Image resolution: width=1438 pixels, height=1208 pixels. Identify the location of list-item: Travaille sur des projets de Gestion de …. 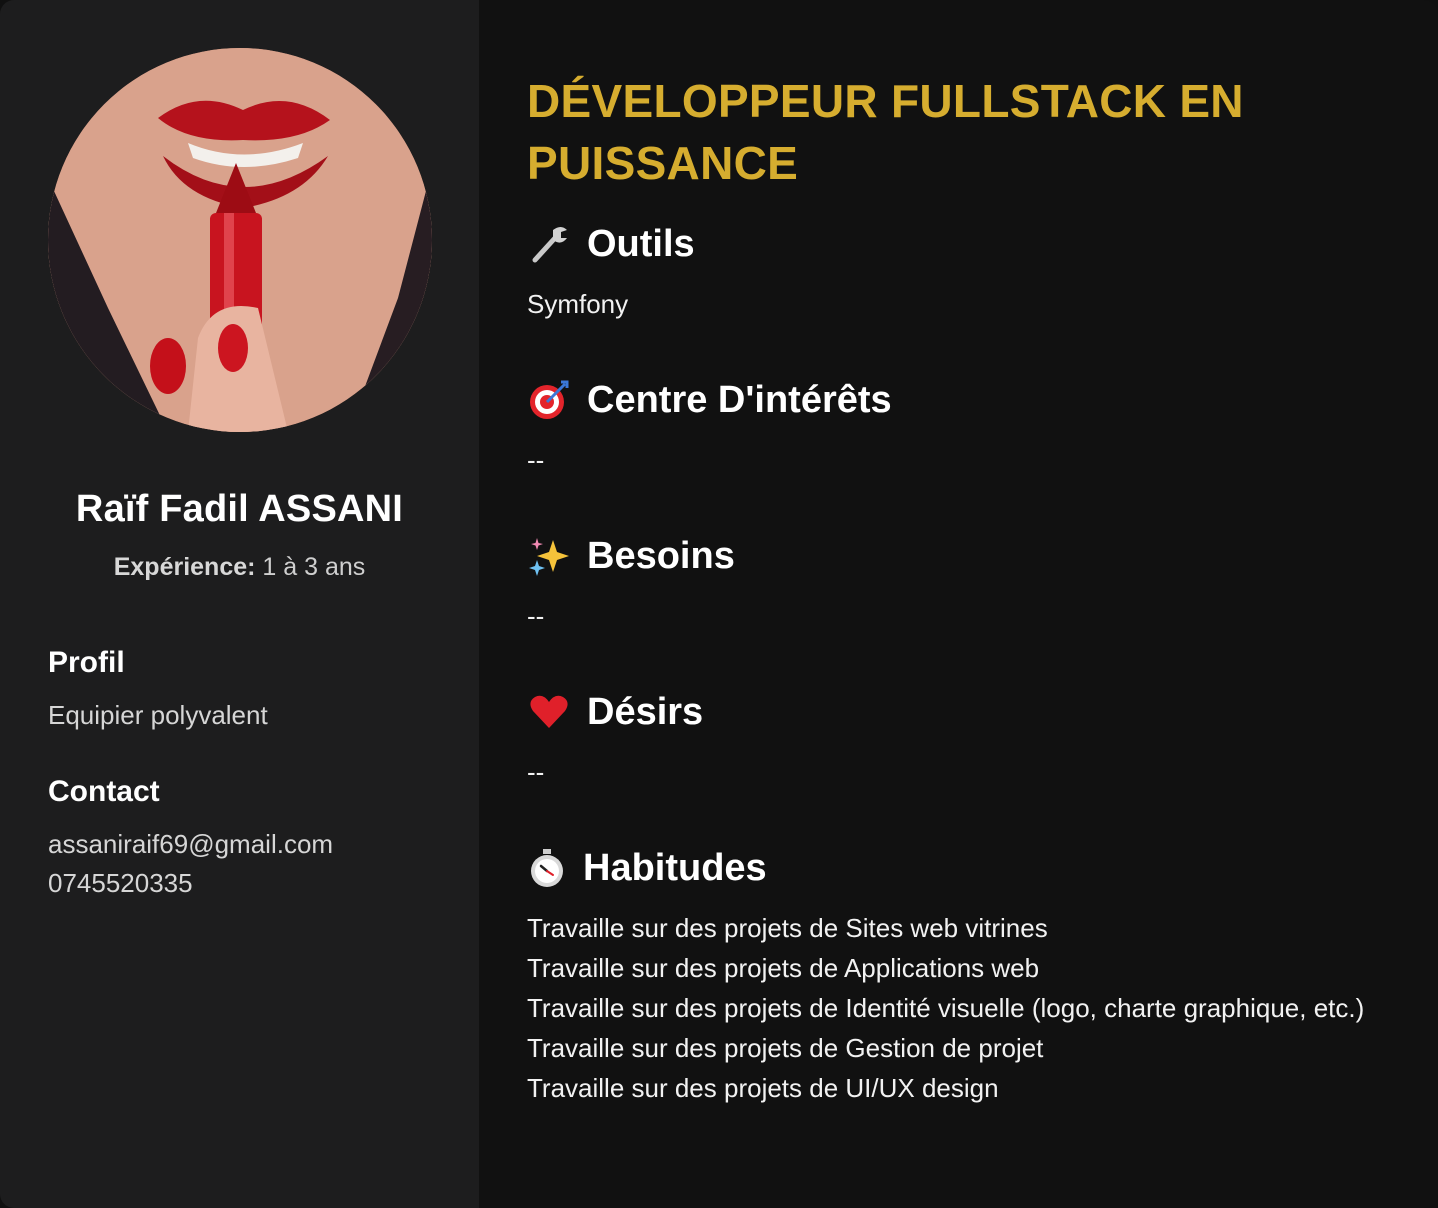
(785, 1048).